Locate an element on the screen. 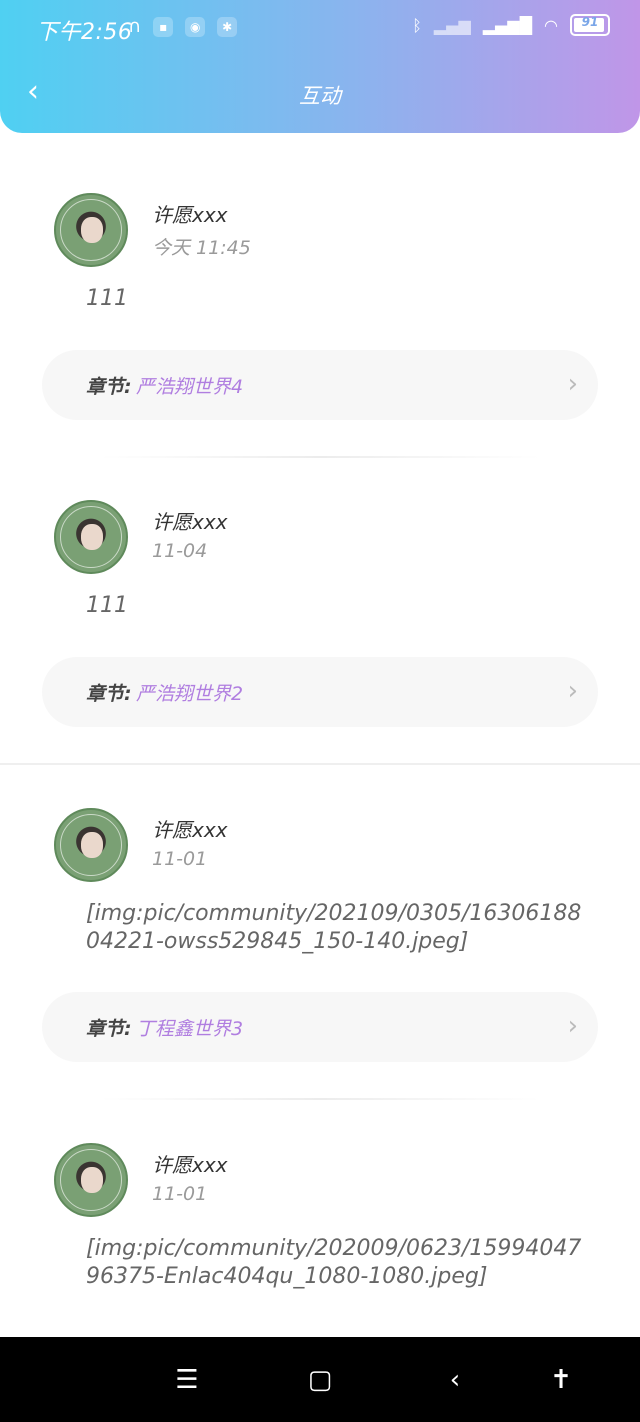 The image size is (640, 1422). chapter-name: 严浩翔世界2 is located at coordinates (190, 694).